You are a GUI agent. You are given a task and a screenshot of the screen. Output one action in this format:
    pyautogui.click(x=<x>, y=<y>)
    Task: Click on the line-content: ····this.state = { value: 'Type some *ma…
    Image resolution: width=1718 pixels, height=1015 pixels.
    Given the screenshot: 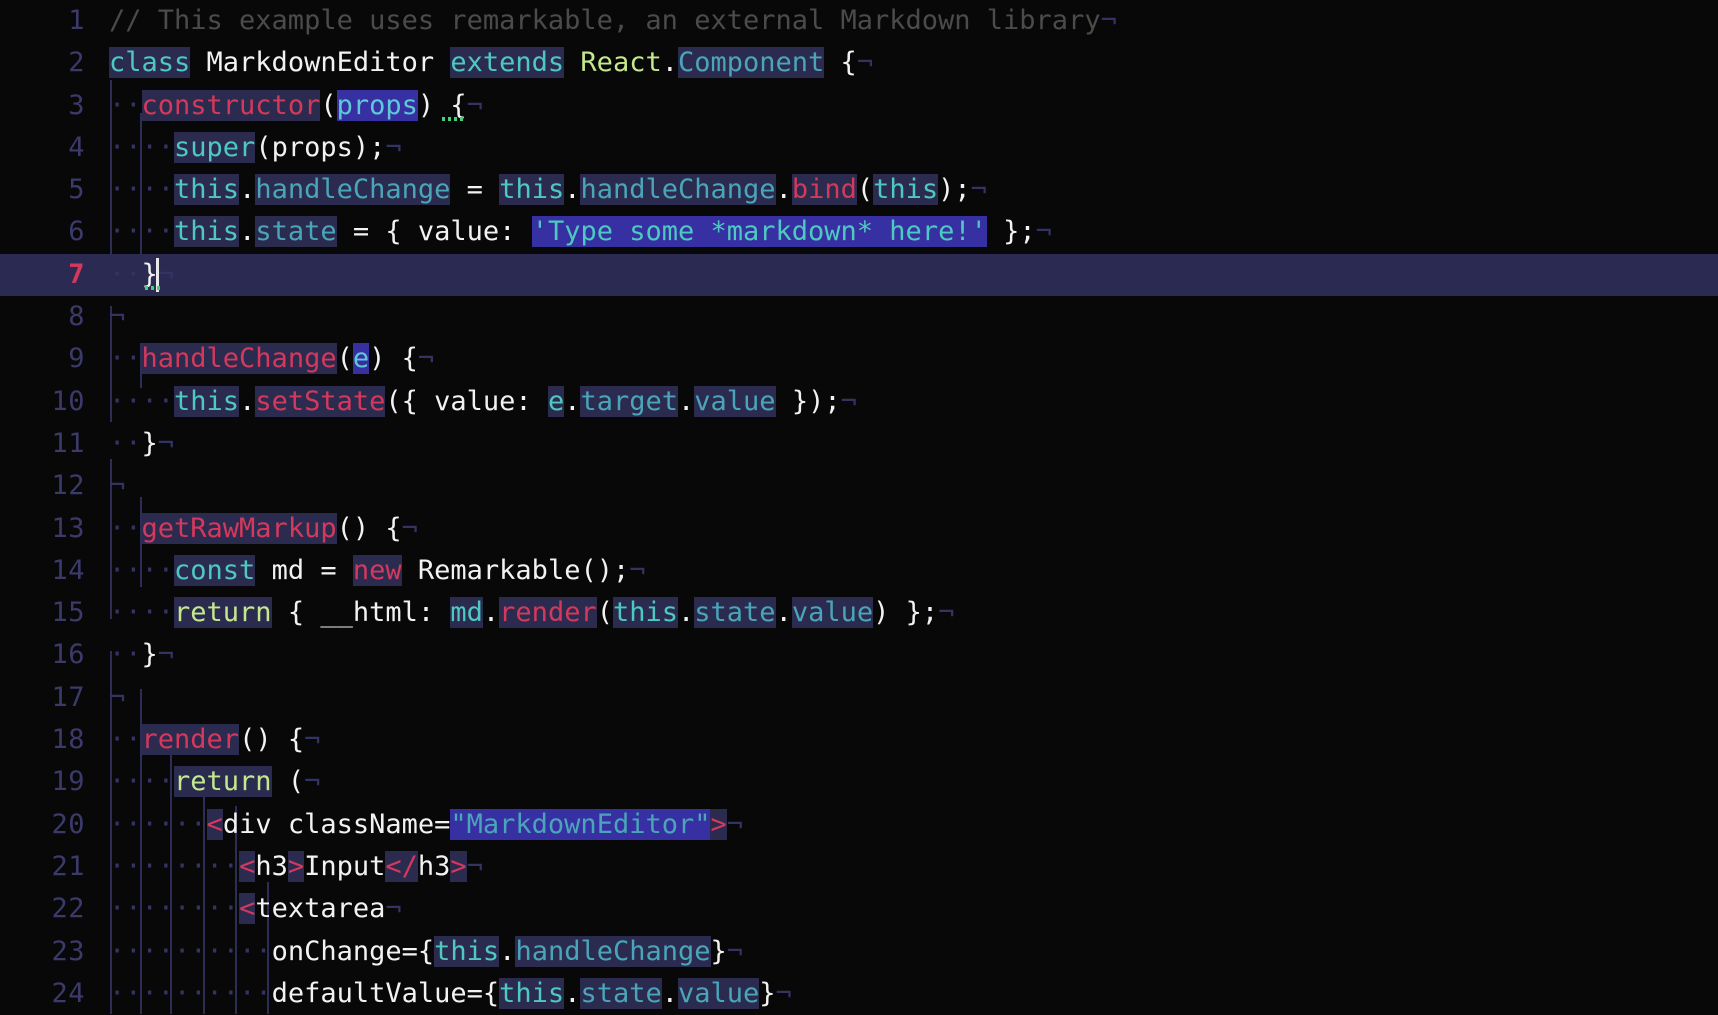 What is the action you would take?
    pyautogui.click(x=912, y=232)
    